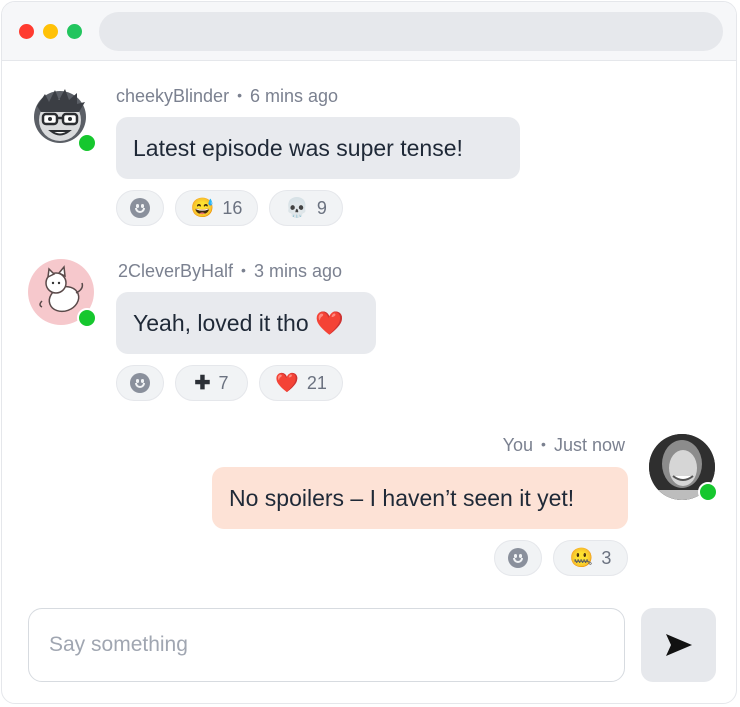 The image size is (740, 707). Describe the element at coordinates (518, 445) in the screenshot. I see `author-name: You` at that location.